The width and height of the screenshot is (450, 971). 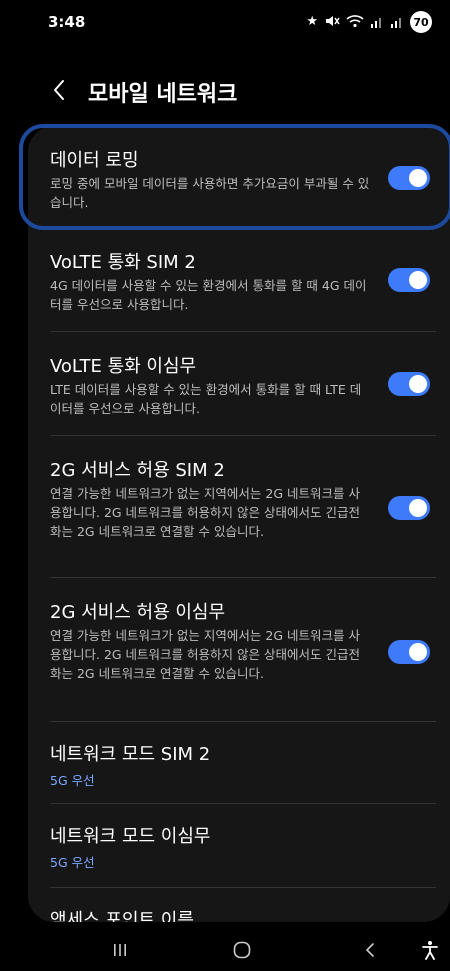 What do you see at coordinates (369, 22) in the screenshot?
I see `status-icons: ★ 70` at bounding box center [369, 22].